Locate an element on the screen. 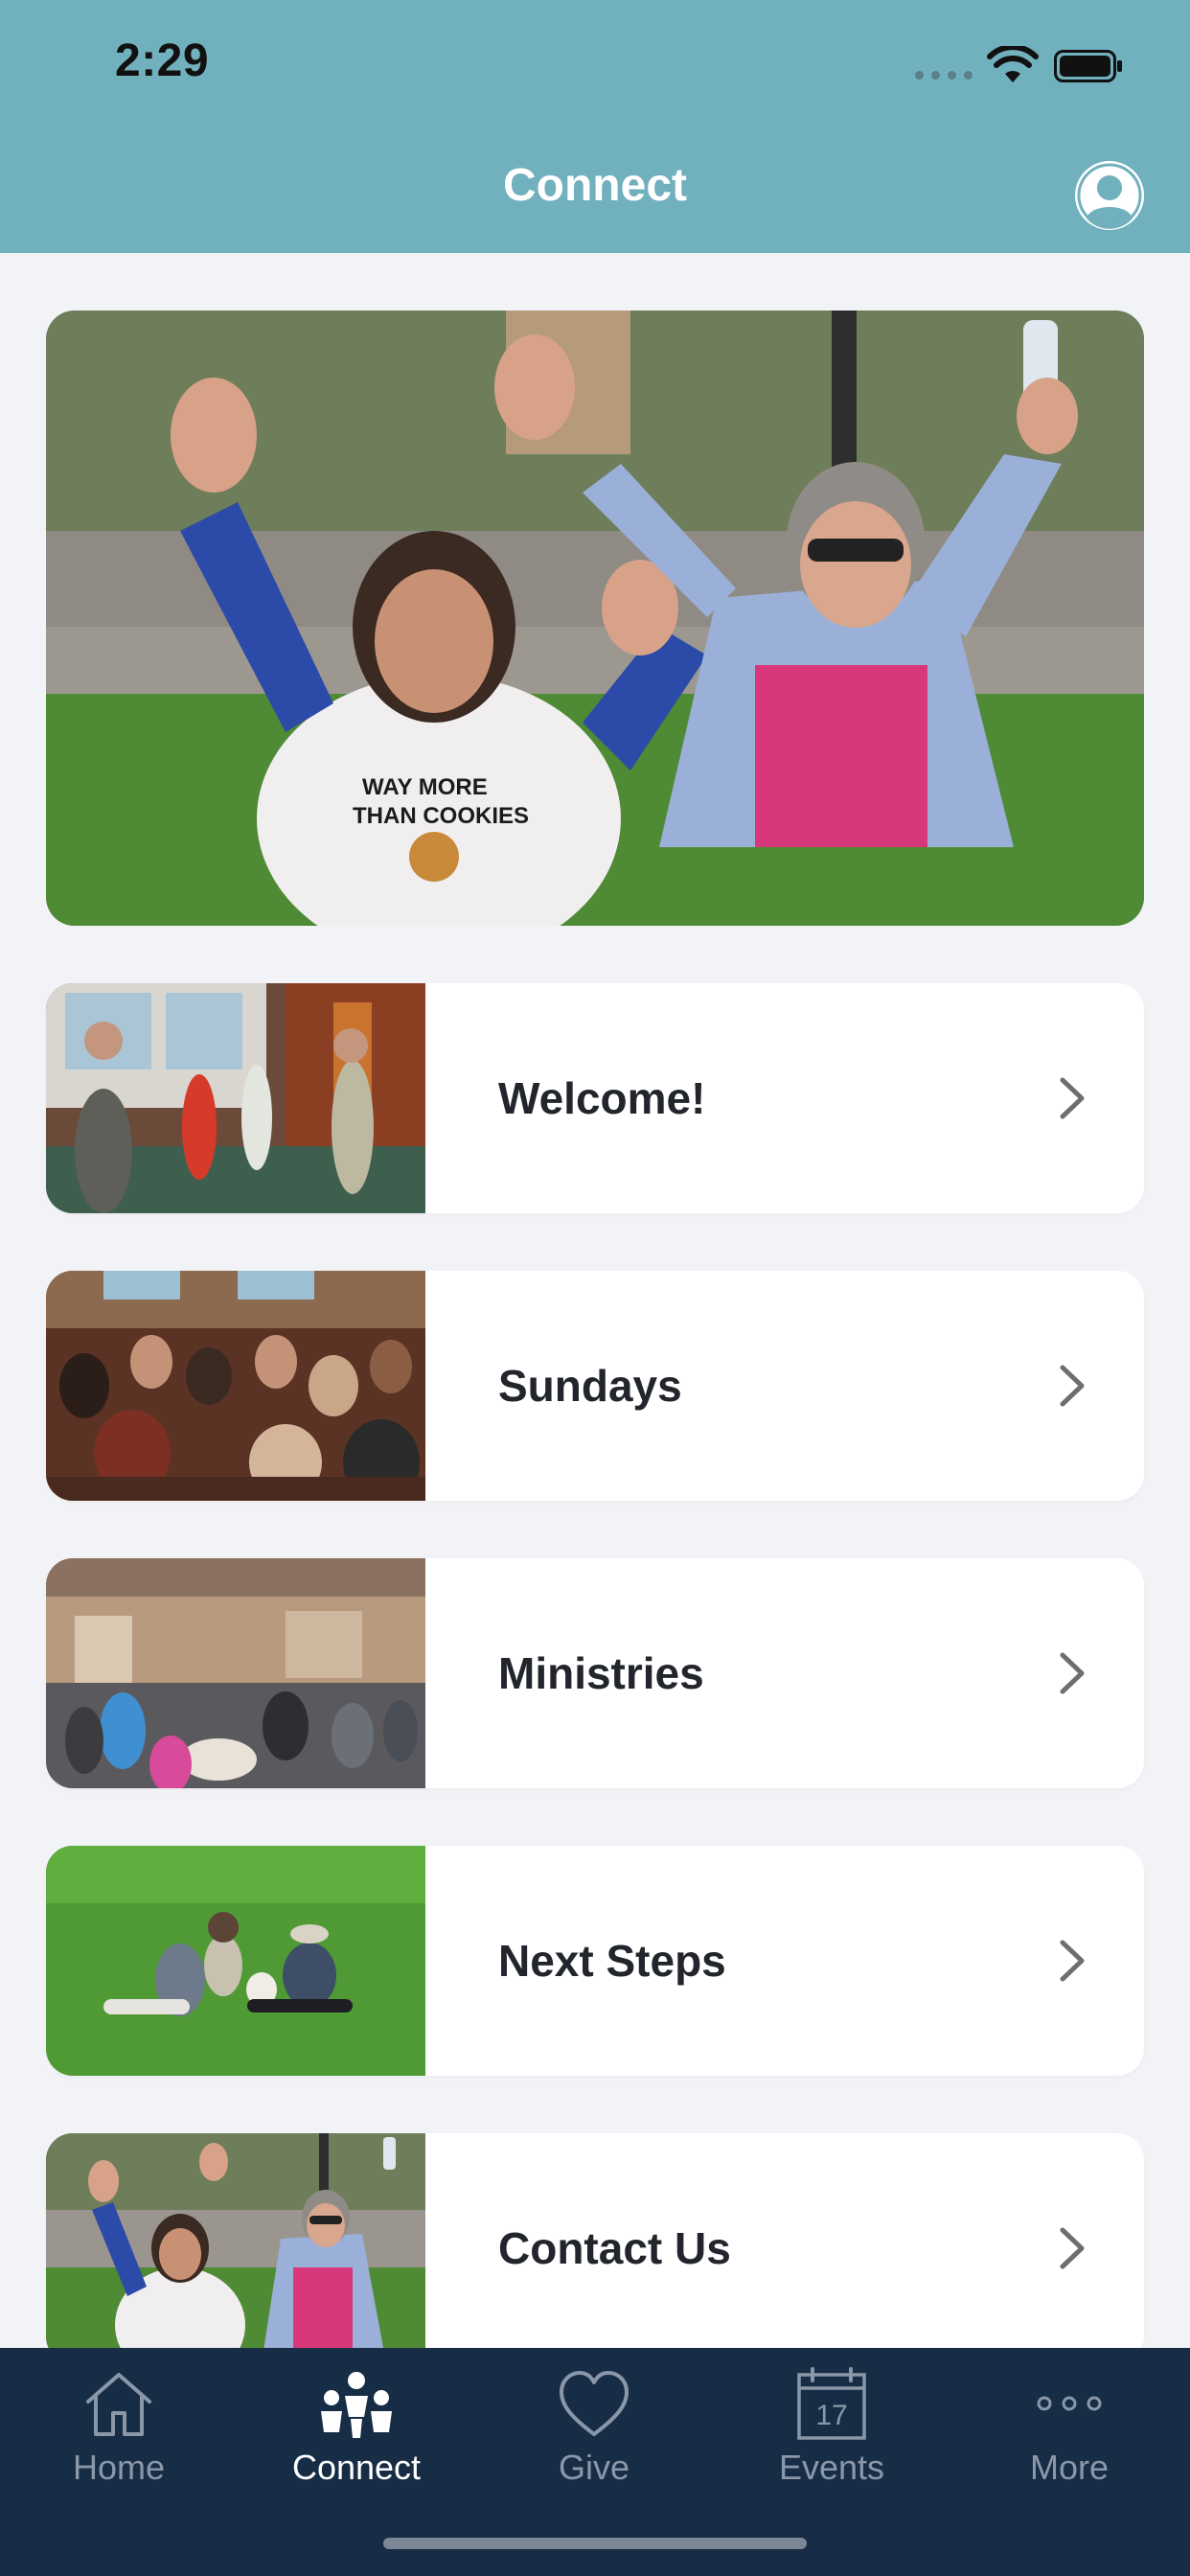 This screenshot has width=1190, height=2576. menu-item-ministries: Ministries is located at coordinates (595, 1673).